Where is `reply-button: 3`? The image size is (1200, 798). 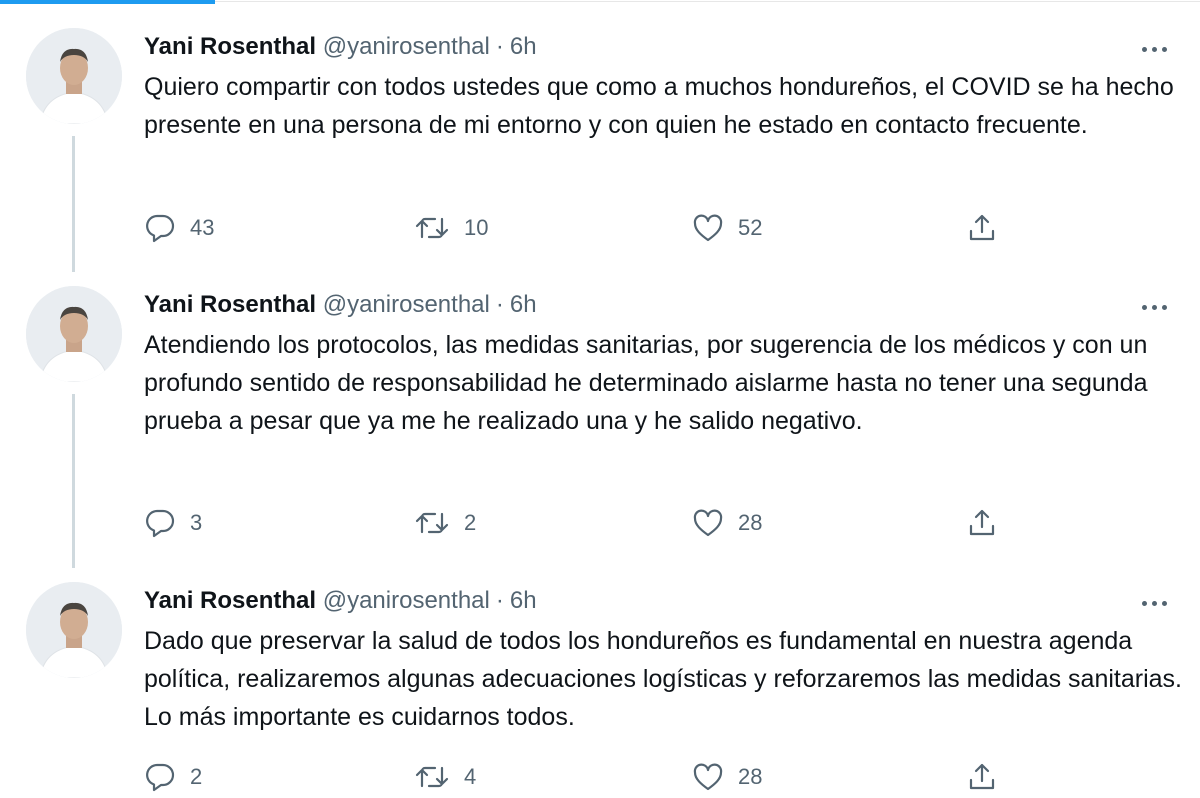 reply-button: 3 is located at coordinates (173, 523).